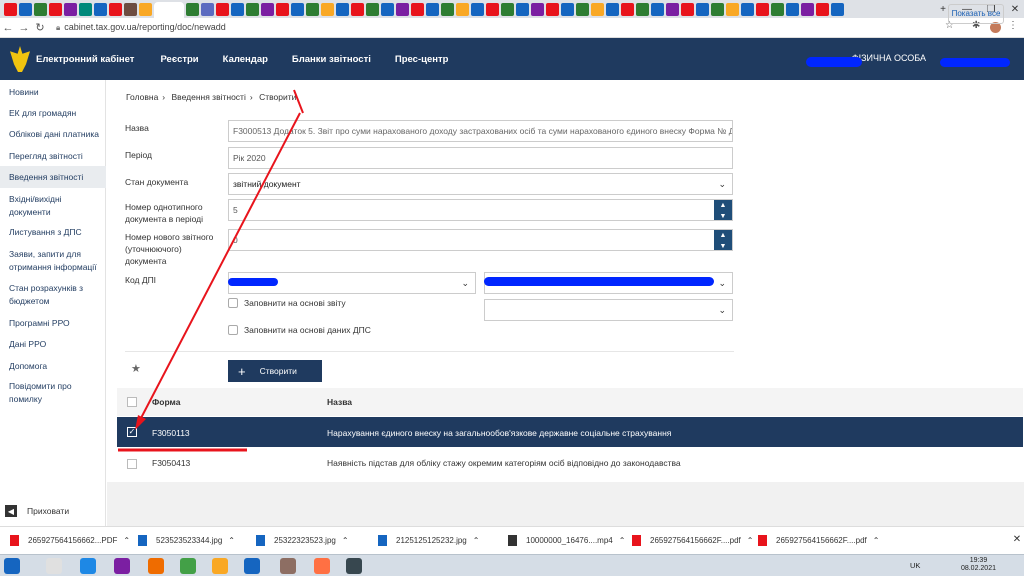 The image size is (1024, 576). I want to click on itunes-icon, so click(54, 566).